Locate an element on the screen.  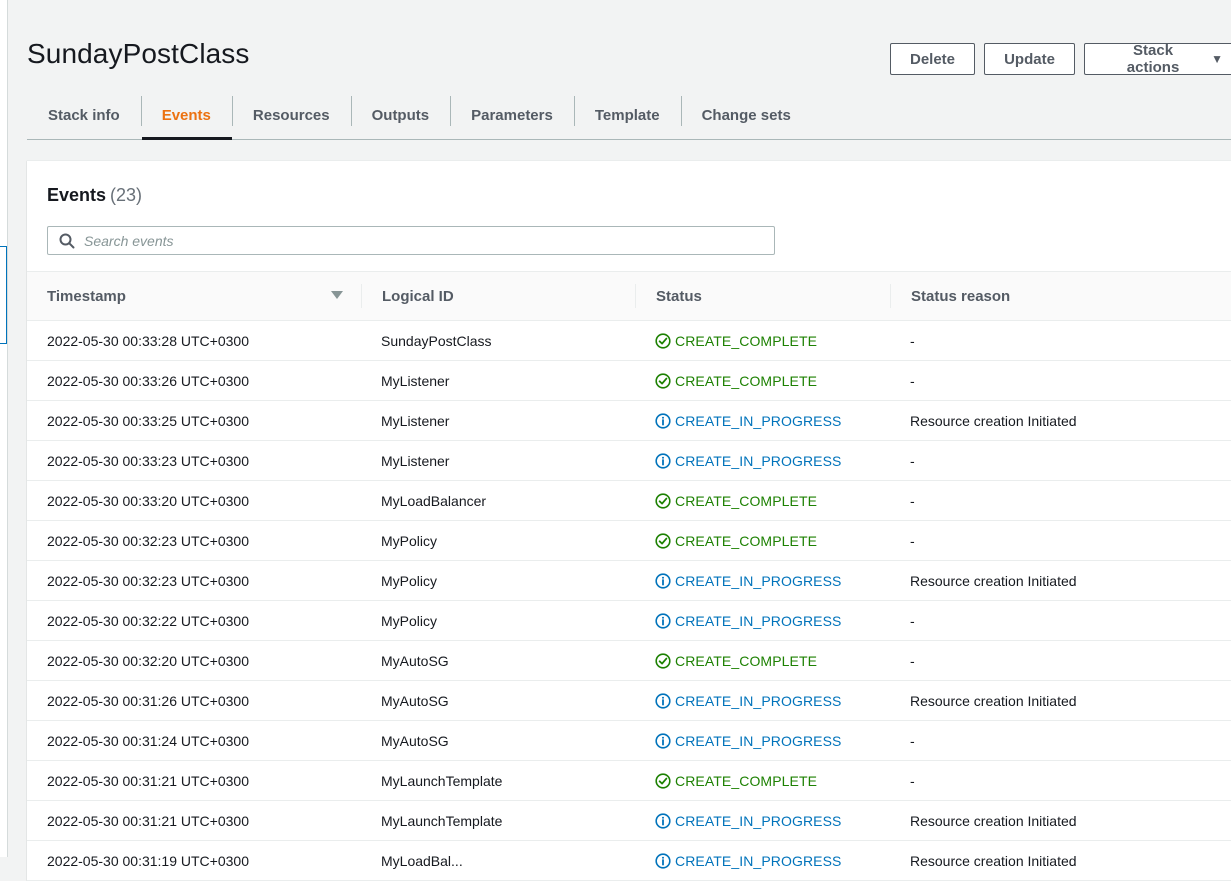
cell-logical-id: MyLaunchTemplate is located at coordinates (442, 820).